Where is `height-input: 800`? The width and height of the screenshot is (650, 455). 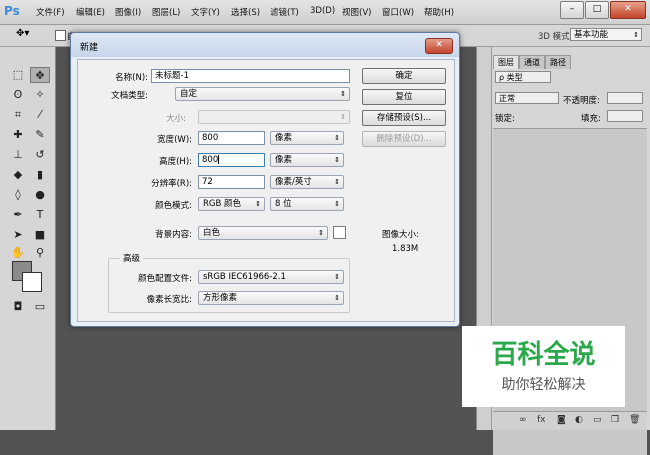 height-input: 800 is located at coordinates (231, 160).